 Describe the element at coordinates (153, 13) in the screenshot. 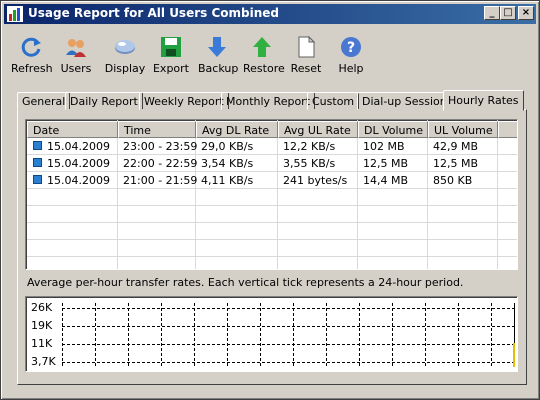

I see `window-title: Usage Report for All Users Combined` at that location.